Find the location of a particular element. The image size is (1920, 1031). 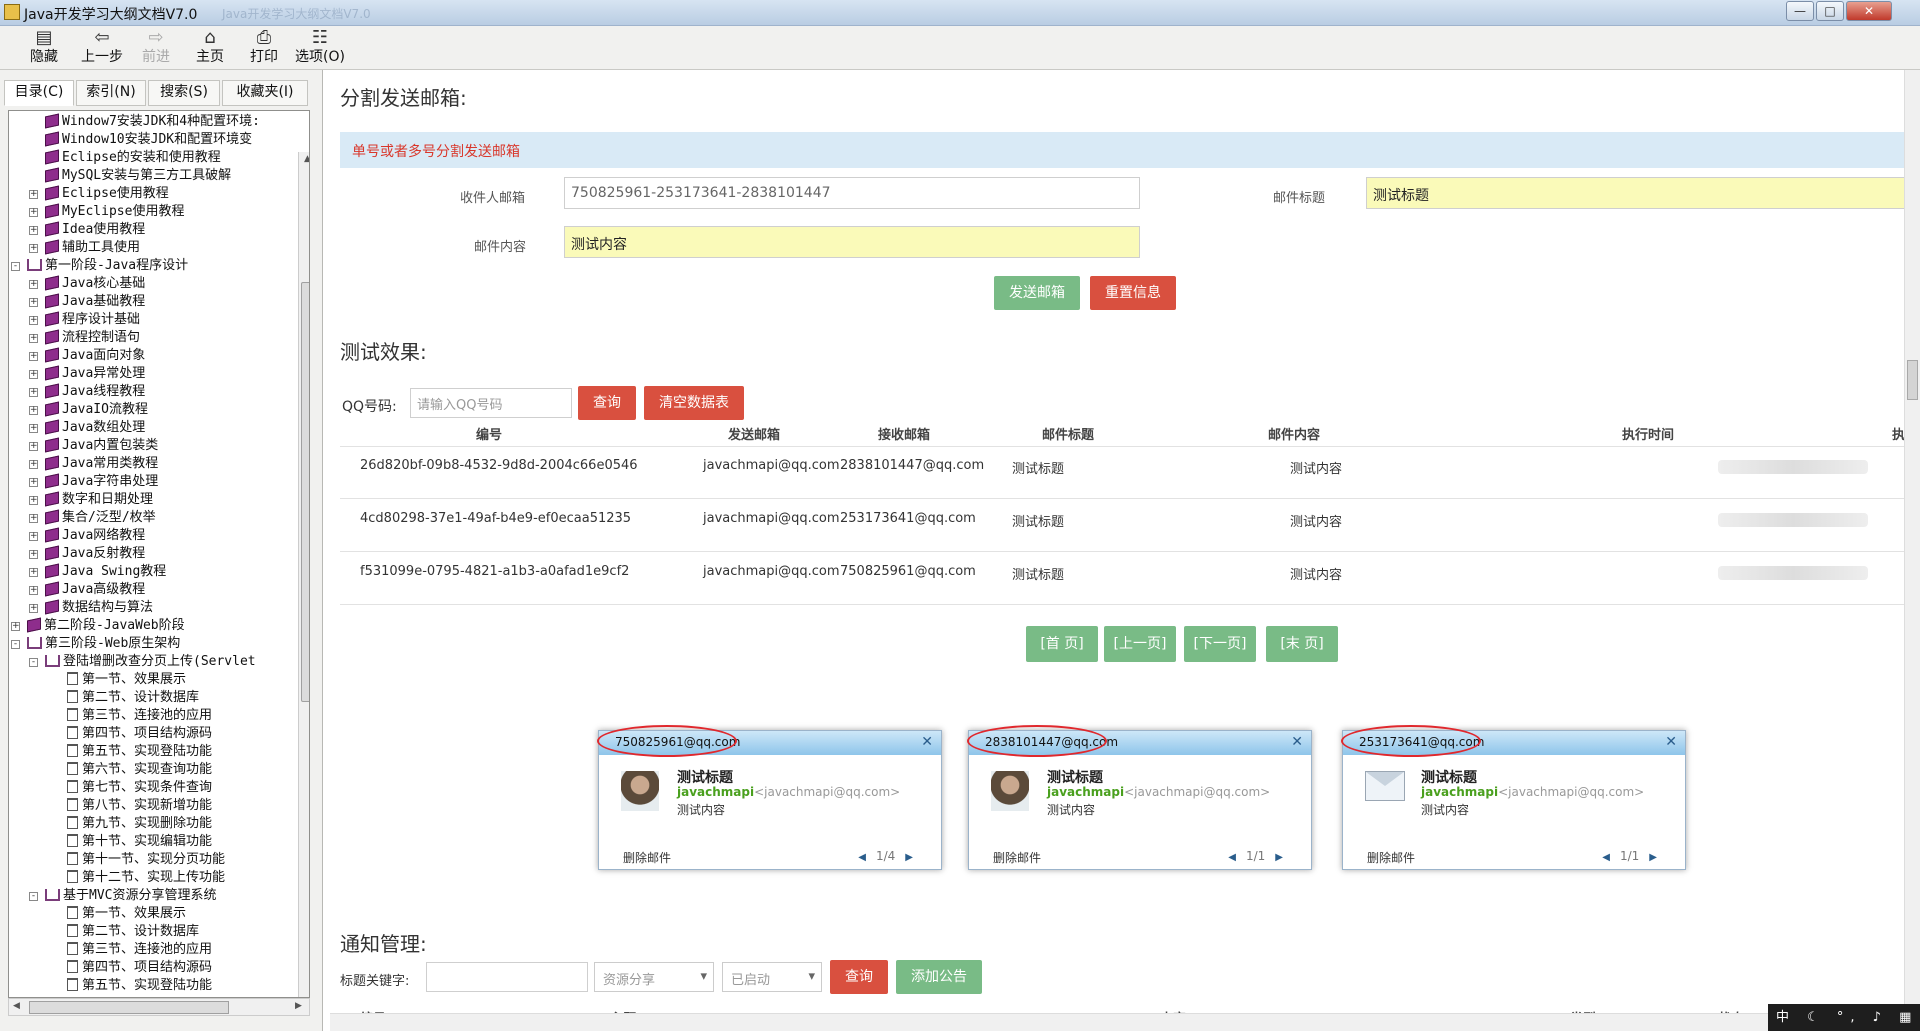

ime-tray: 中 ☾ °, ♪ ▦ ⚙ is located at coordinates (1844, 1017).